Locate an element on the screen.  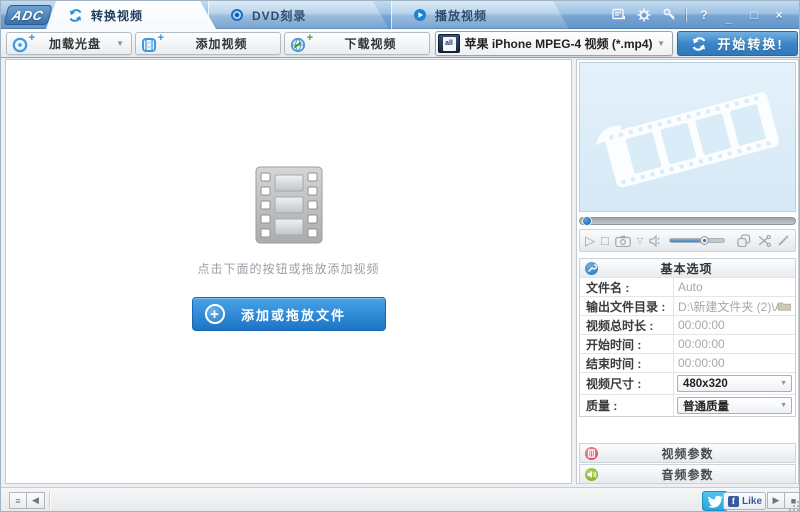
add-video-label: 添加视频 is located at coordinates (221, 44).